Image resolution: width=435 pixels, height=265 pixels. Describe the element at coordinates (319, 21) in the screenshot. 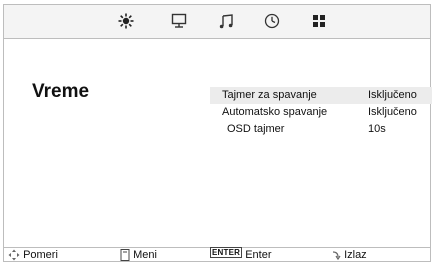

I see `grid-icon` at that location.